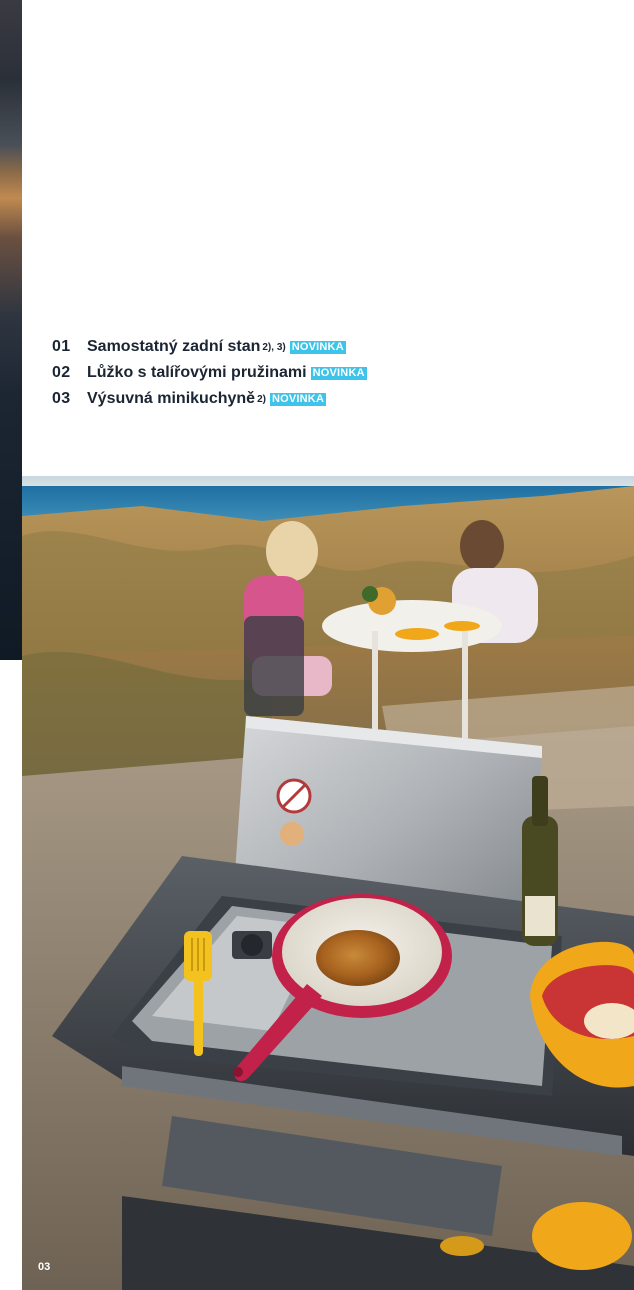 This screenshot has height=1290, width=634. I want to click on page-number: 03, so click(44, 1267).